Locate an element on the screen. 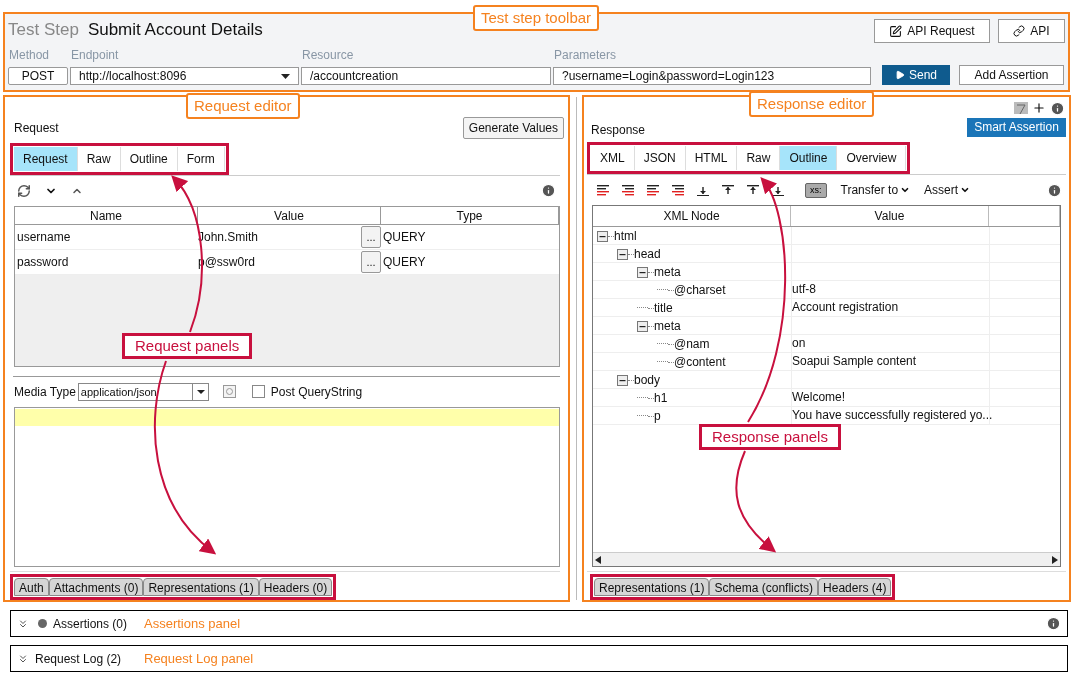  column-header: Type is located at coordinates (470, 215).